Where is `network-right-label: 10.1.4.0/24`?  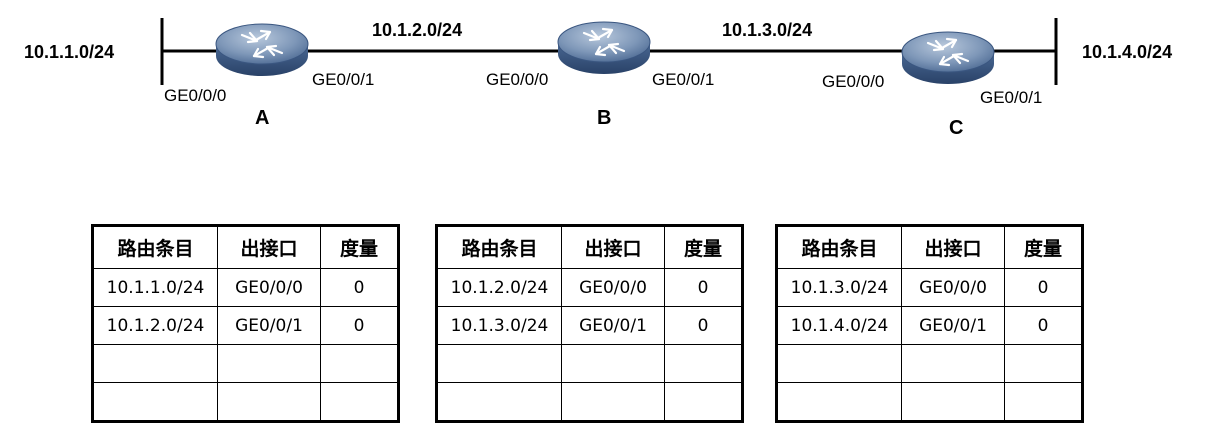
network-right-label: 10.1.4.0/24 is located at coordinates (1127, 52).